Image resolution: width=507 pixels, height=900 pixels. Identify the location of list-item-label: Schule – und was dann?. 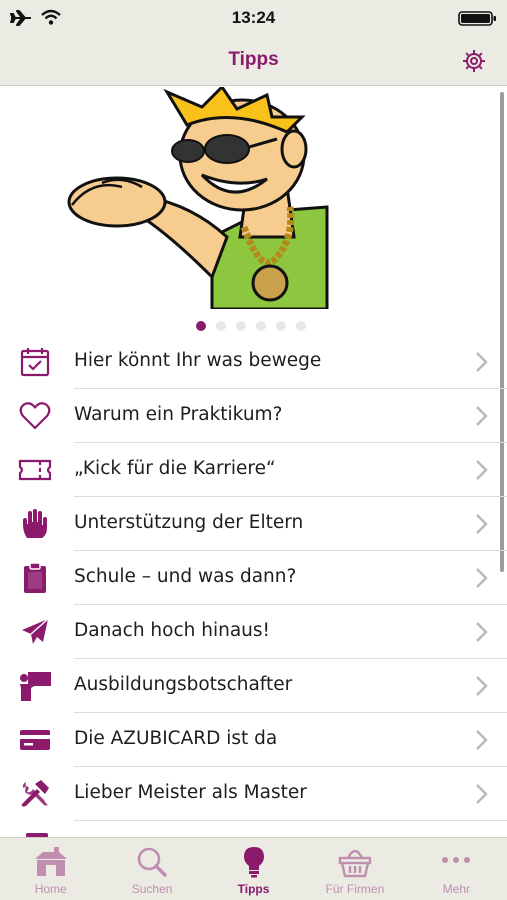
(185, 576).